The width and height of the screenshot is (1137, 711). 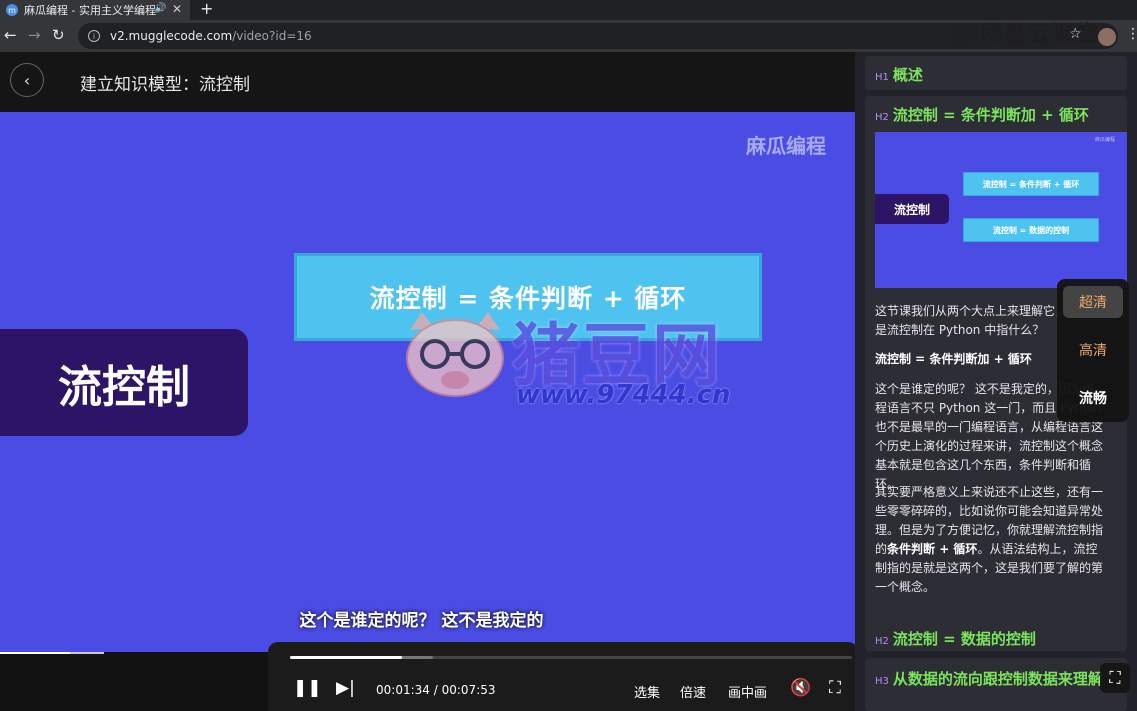 I want to click on url-host: v2.mugglecode.com, so click(x=171, y=36).